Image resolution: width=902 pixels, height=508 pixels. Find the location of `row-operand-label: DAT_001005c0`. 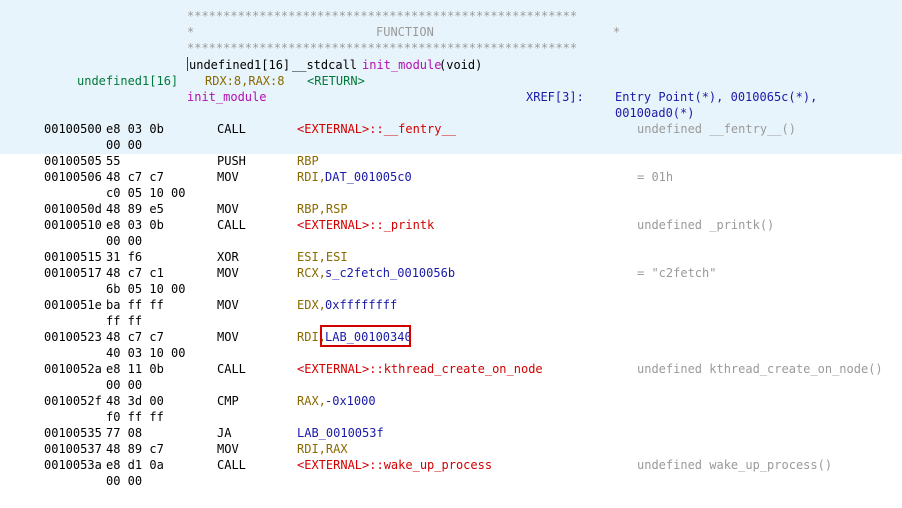

row-operand-label: DAT_001005c0 is located at coordinates (368, 177).